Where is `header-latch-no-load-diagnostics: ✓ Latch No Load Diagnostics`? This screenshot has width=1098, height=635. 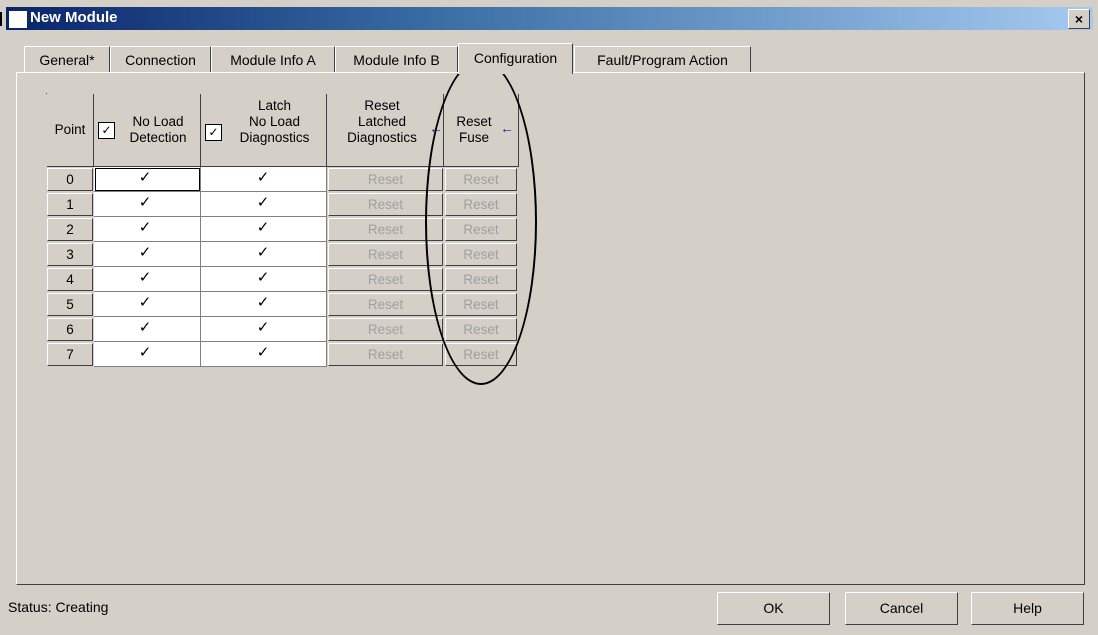
header-latch-no-load-diagnostics: ✓ Latch No Load Diagnostics is located at coordinates (264, 130).